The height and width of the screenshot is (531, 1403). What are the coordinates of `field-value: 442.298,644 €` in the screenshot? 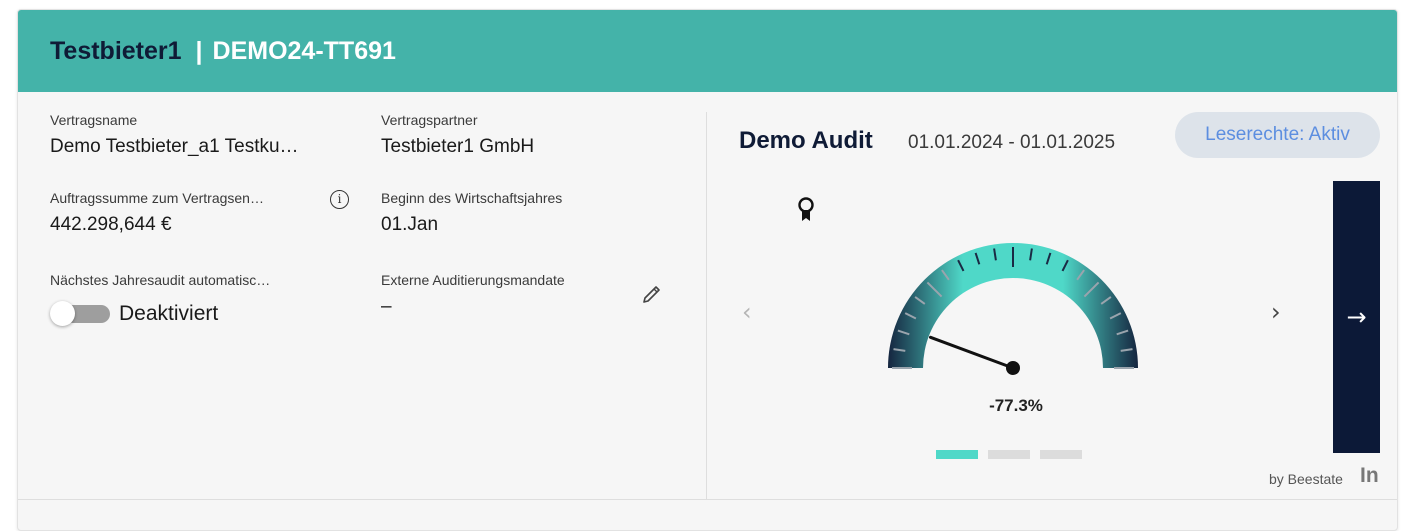 It's located at (111, 224).